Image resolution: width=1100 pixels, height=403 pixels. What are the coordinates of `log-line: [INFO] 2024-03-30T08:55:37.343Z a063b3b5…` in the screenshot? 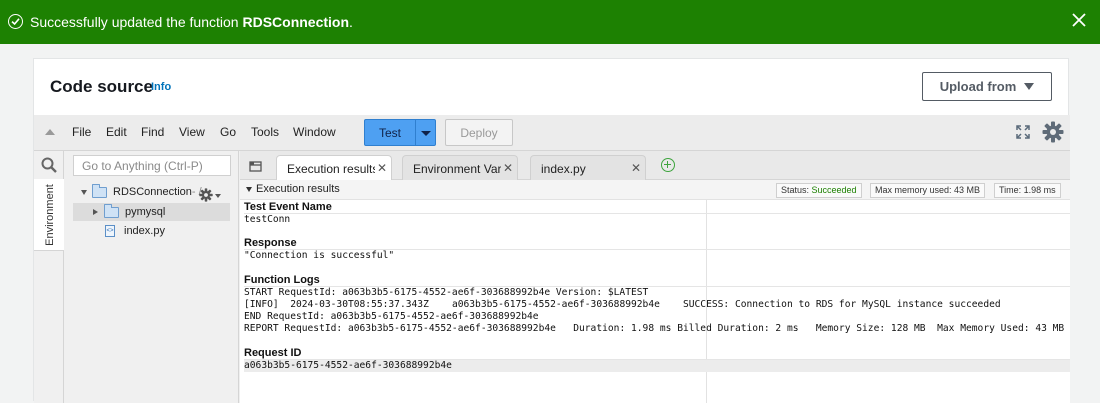 It's located at (622, 304).